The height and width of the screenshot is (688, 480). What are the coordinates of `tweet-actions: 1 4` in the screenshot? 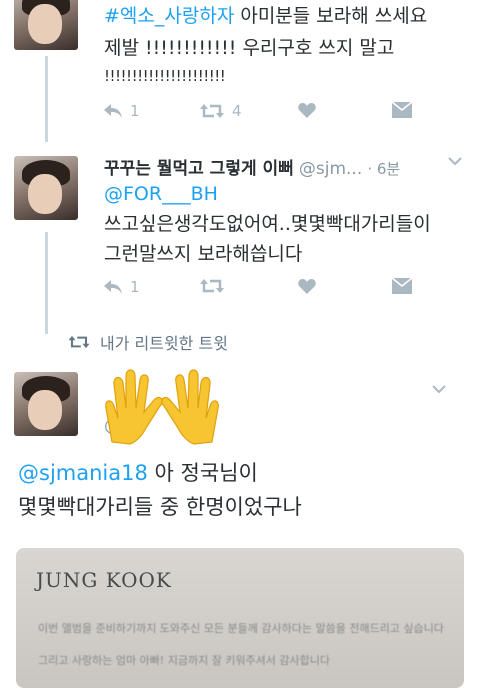 It's located at (264, 116).